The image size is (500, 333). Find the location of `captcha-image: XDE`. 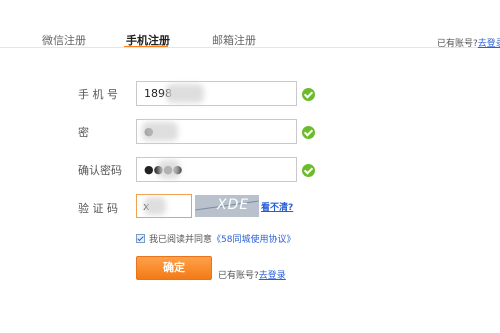

captcha-image: XDE is located at coordinates (227, 206).